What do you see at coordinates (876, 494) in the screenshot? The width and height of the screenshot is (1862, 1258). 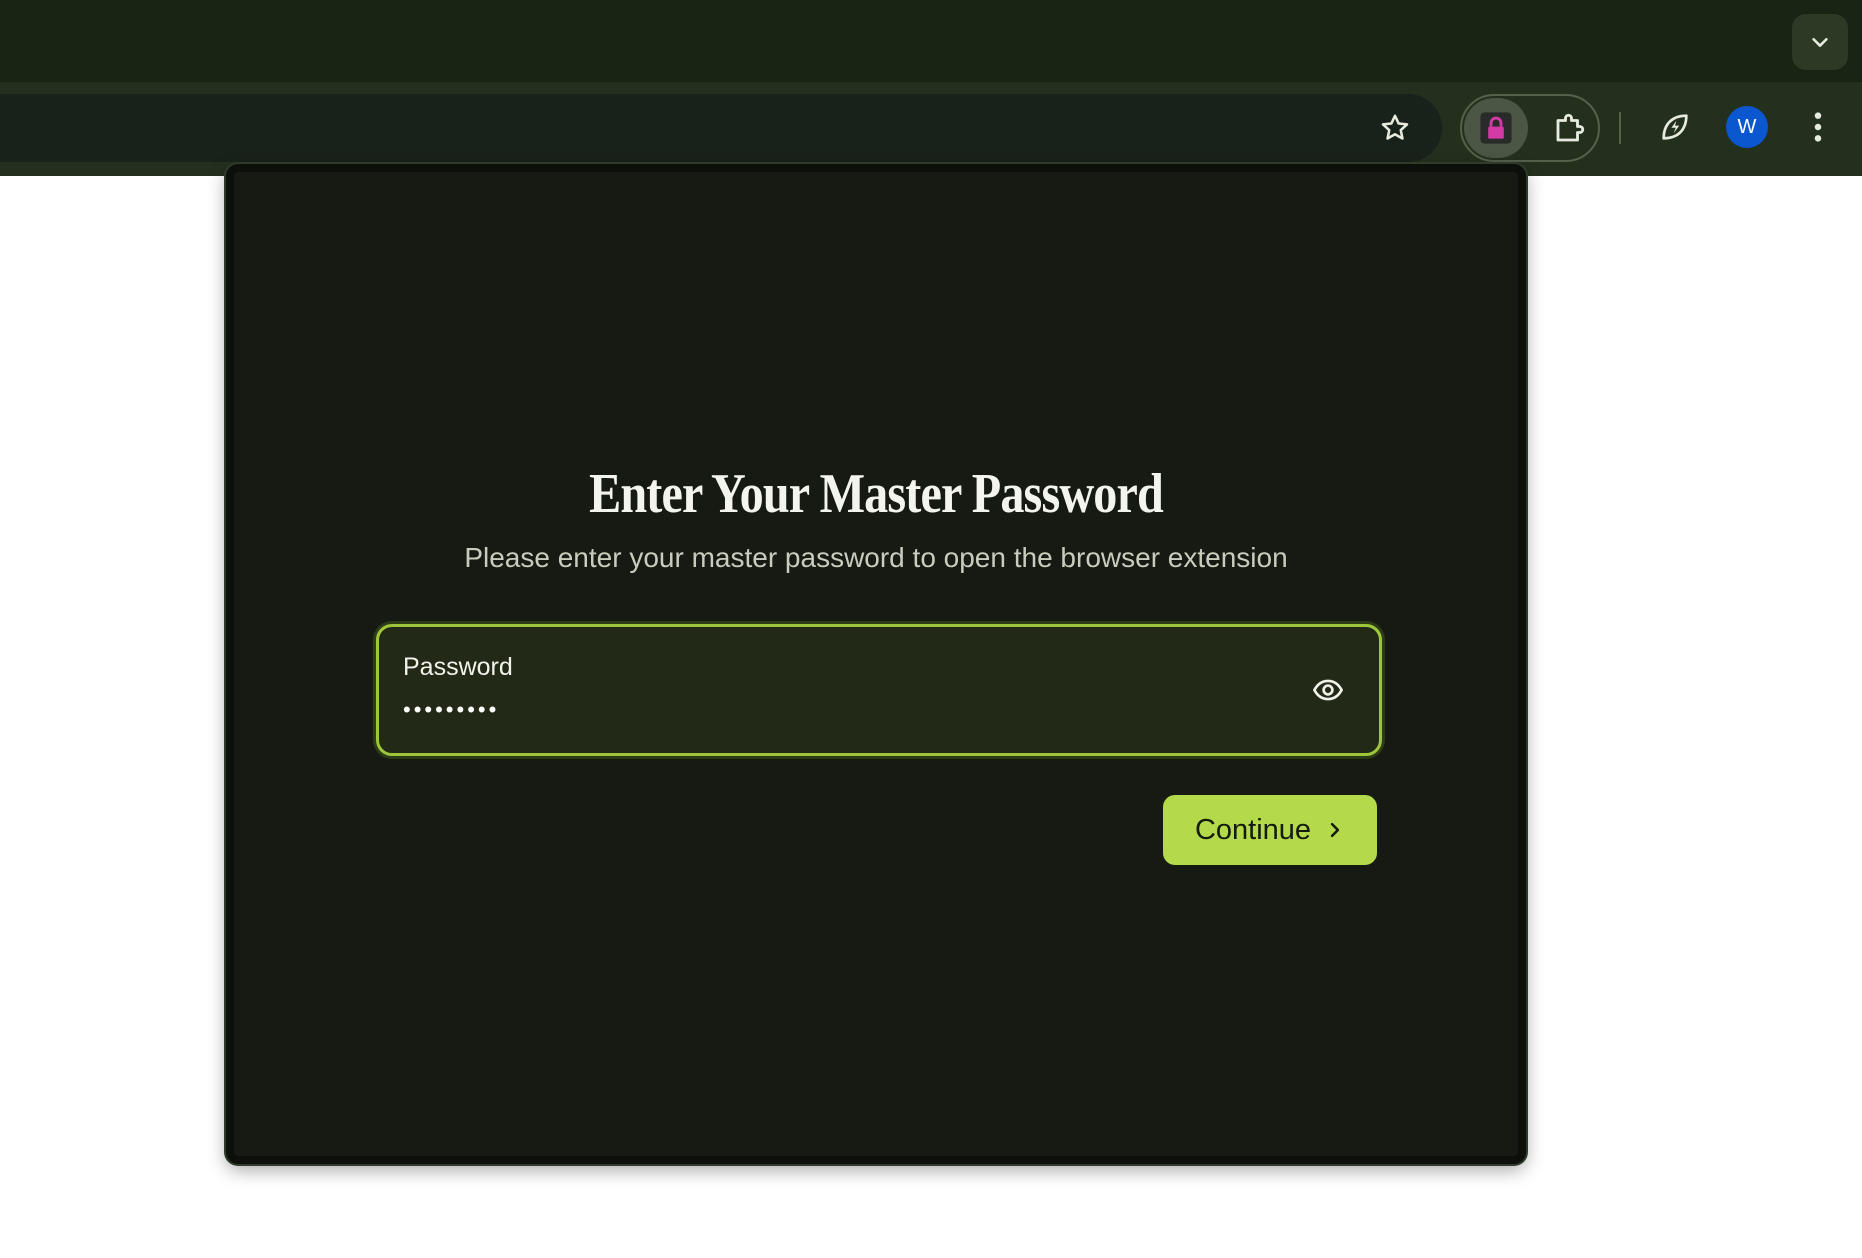 I see `page-title: Enter Your Master Password` at bounding box center [876, 494].